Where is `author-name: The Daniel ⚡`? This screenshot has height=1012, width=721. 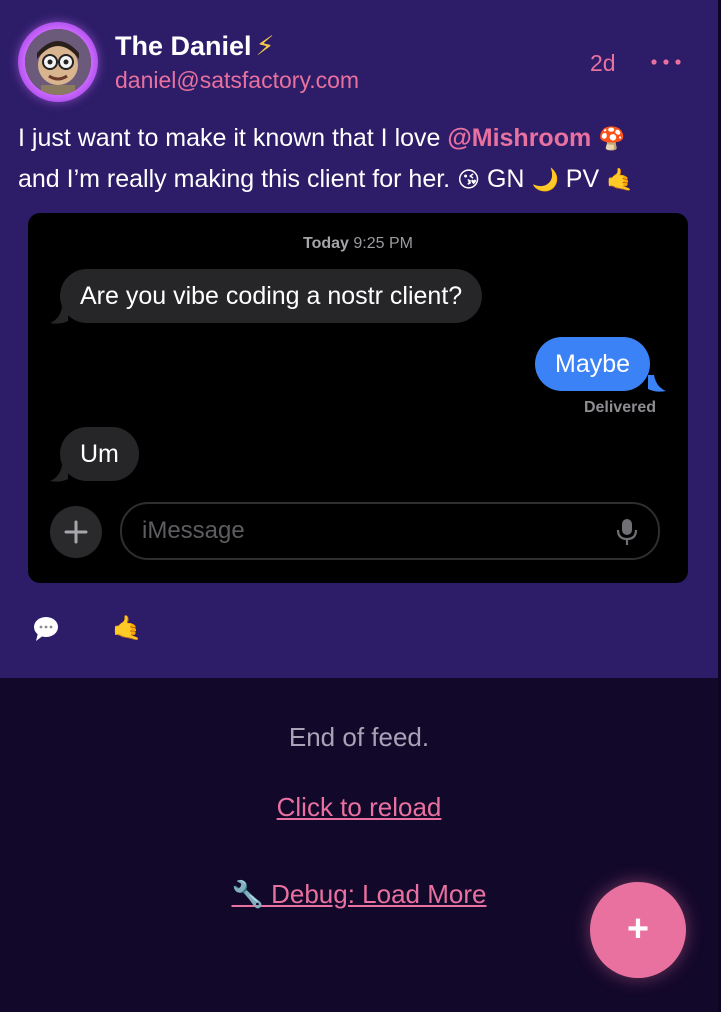 author-name: The Daniel ⚡ is located at coordinates (195, 46).